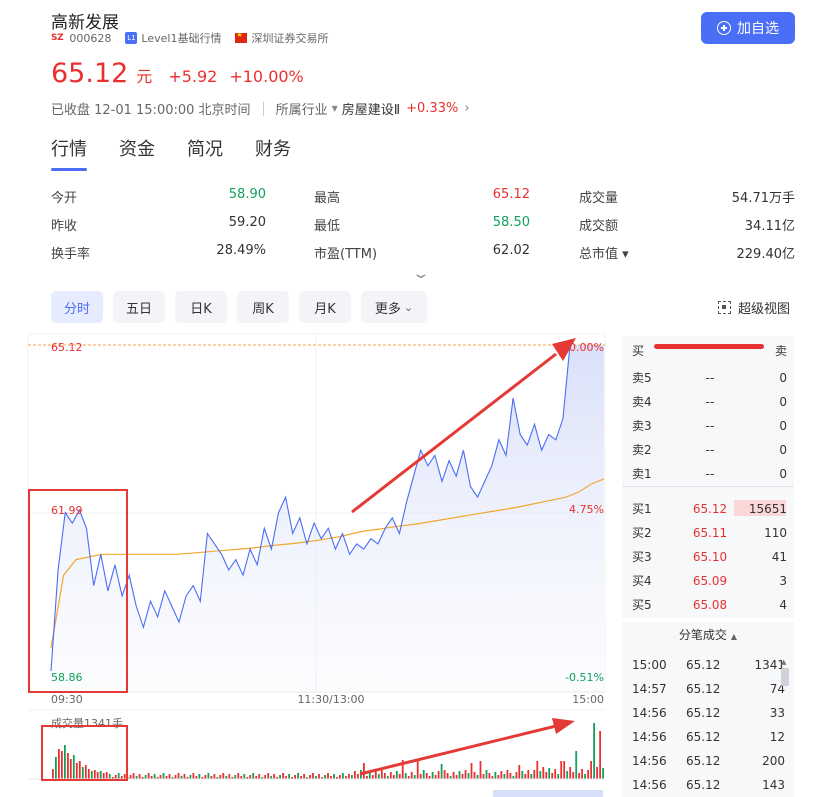 The image size is (837, 797). What do you see at coordinates (709, 605) in the screenshot?
I see `order-book-row: 买5 65.08 4` at bounding box center [709, 605].